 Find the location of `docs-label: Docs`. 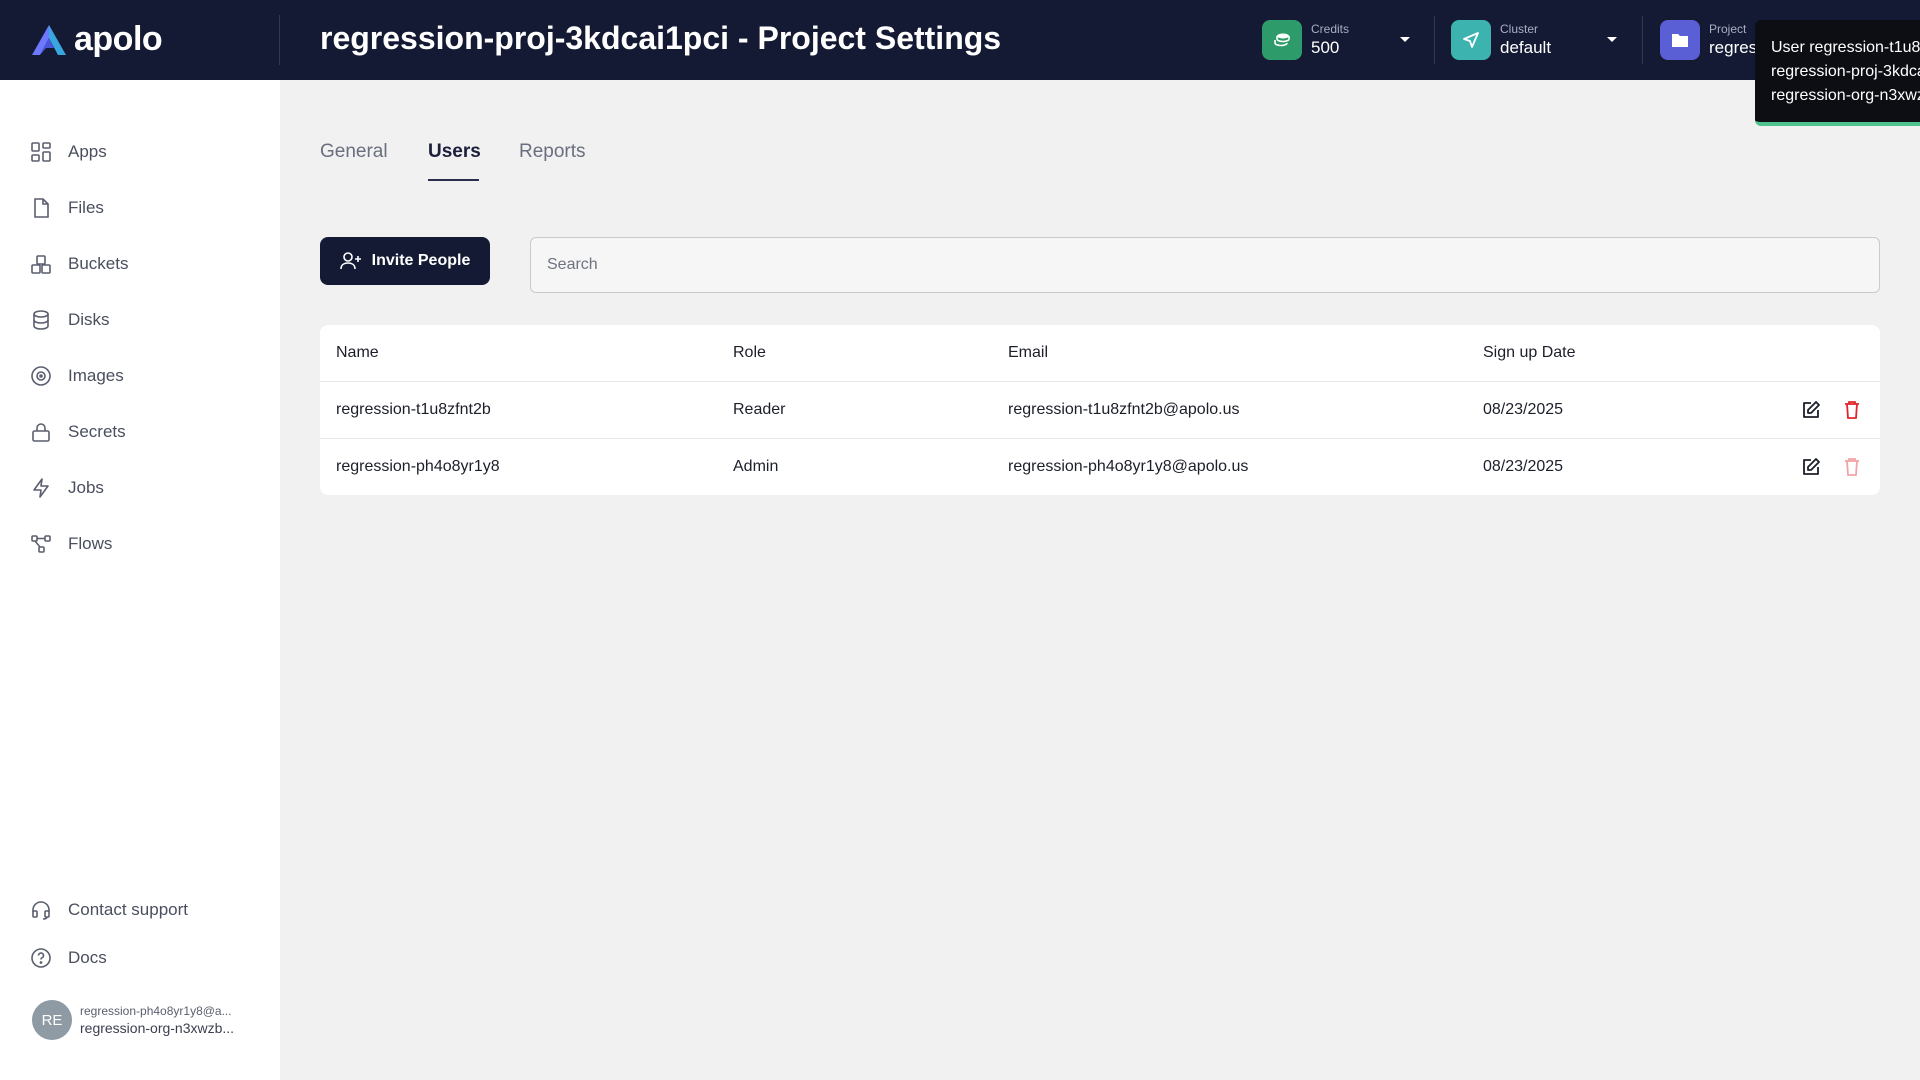

docs-label: Docs is located at coordinates (87, 957).